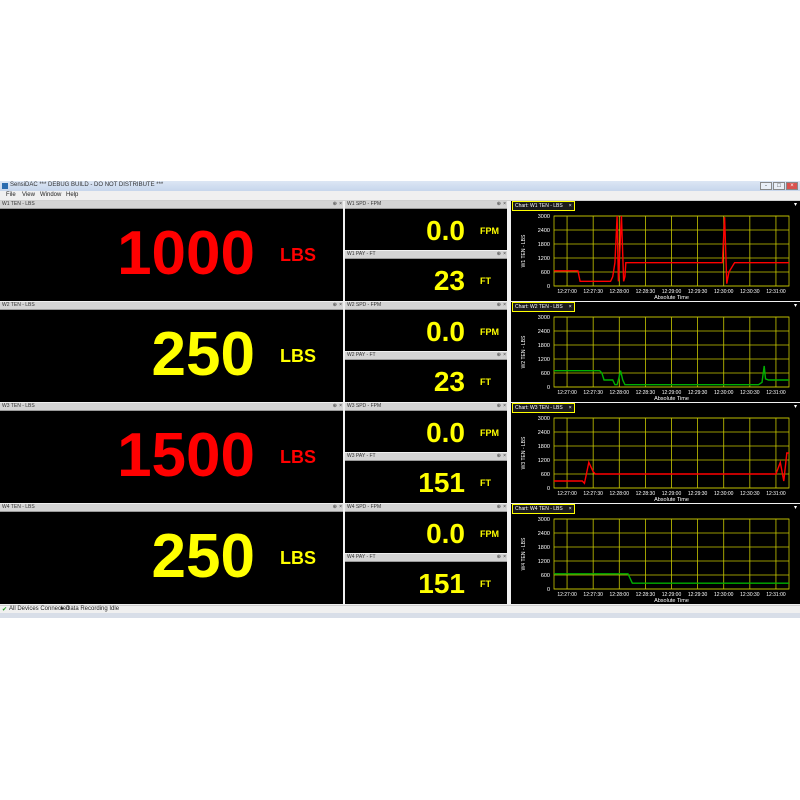 This screenshot has height=800, width=800. Describe the element at coordinates (364, 305) in the screenshot. I see `speed-panel-label: W2 SPD - FPM` at that location.